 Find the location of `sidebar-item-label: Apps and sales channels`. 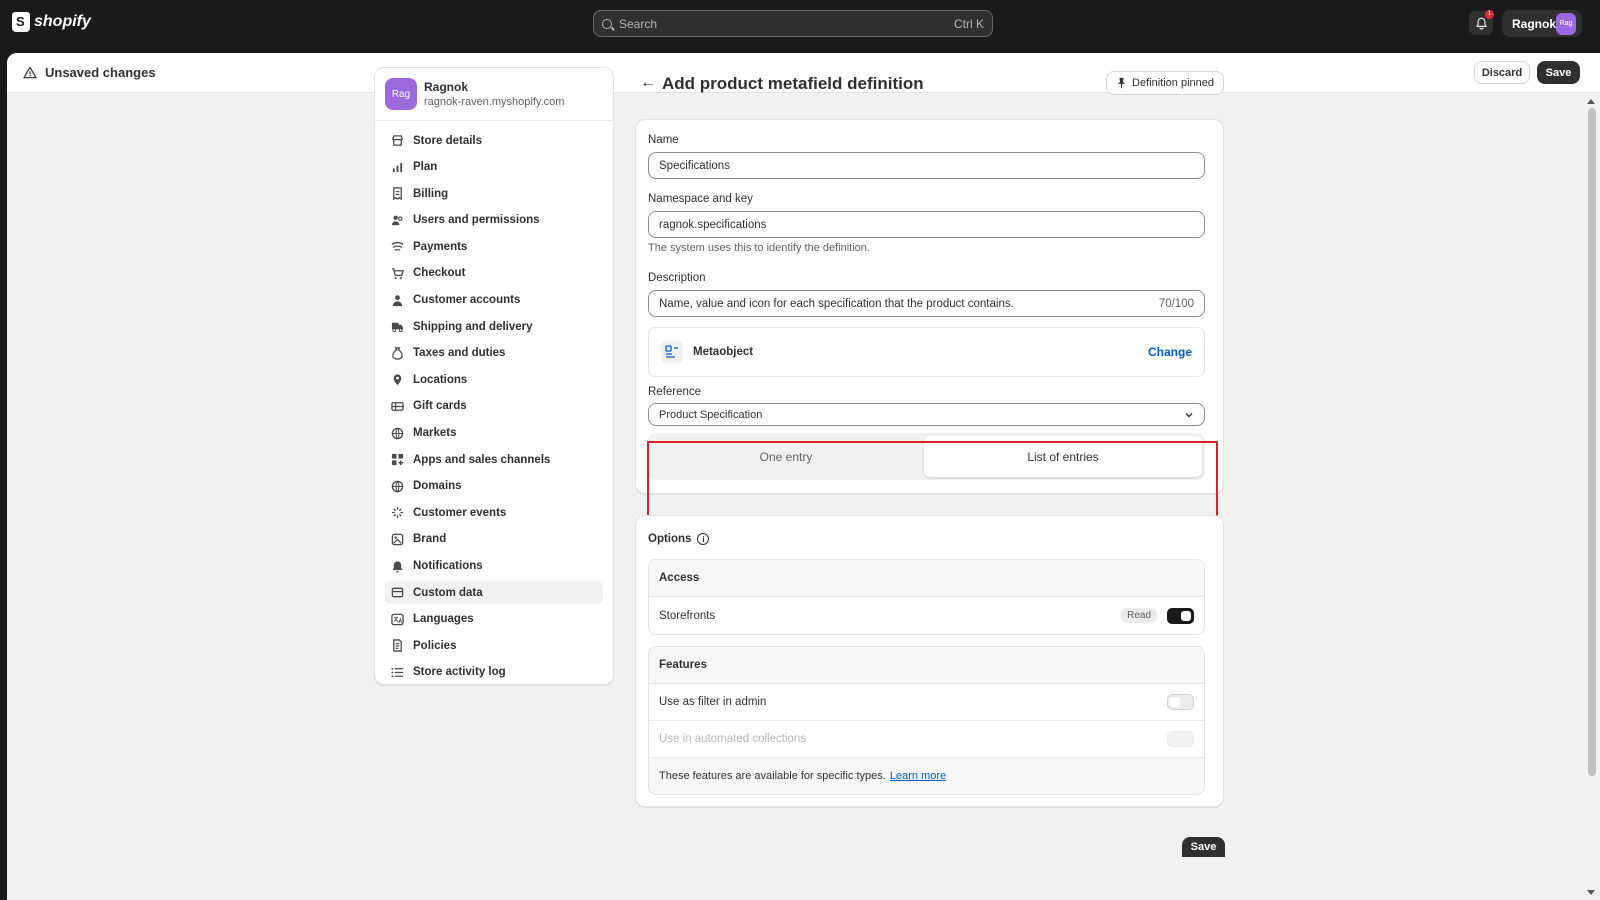

sidebar-item-label: Apps and sales channels is located at coordinates (482, 459).